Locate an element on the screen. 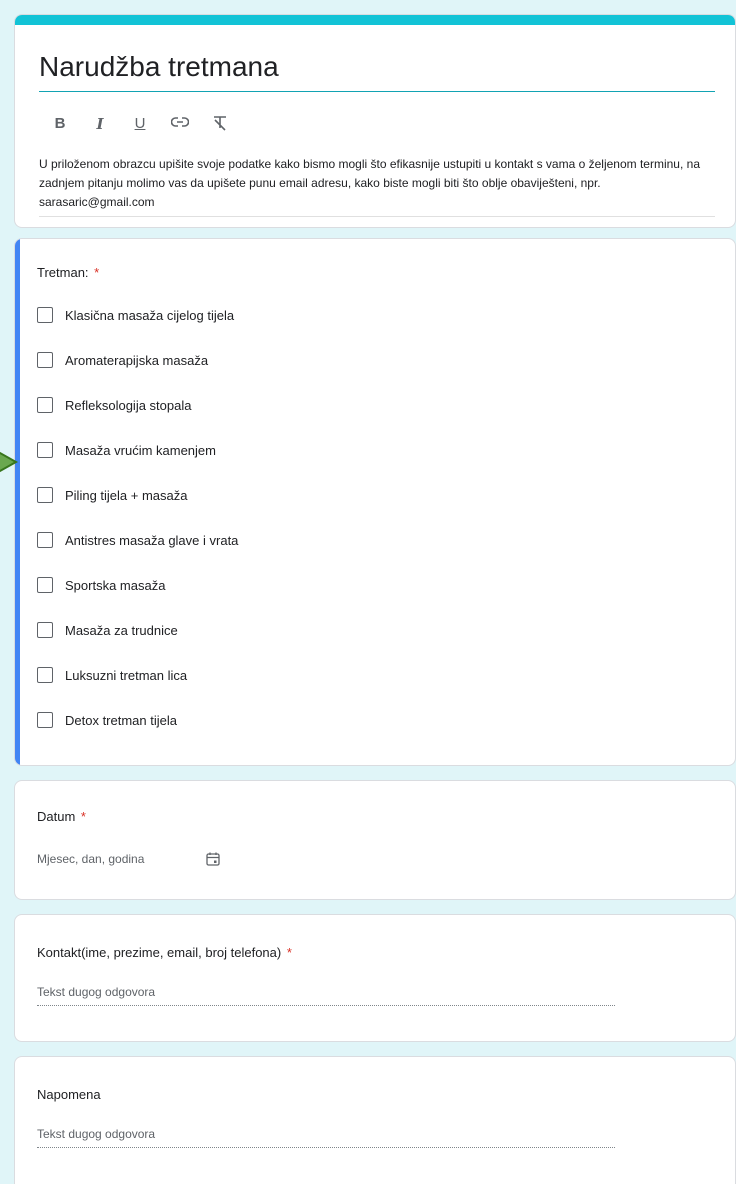 Image resolution: width=736 pixels, height=1184 pixels. option-label: Antistres masaža glave i vrata is located at coordinates (152, 540).